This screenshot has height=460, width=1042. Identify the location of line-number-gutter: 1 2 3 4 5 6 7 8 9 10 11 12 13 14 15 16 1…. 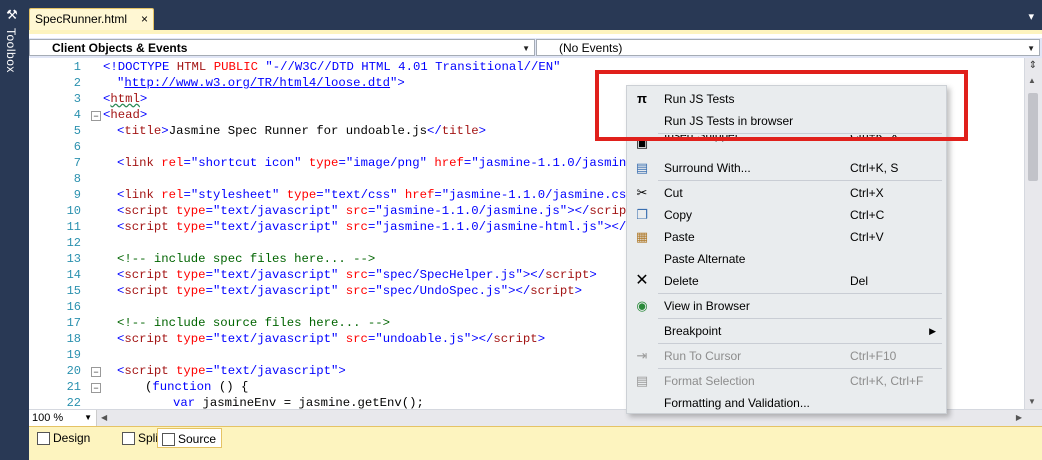
(65, 234).